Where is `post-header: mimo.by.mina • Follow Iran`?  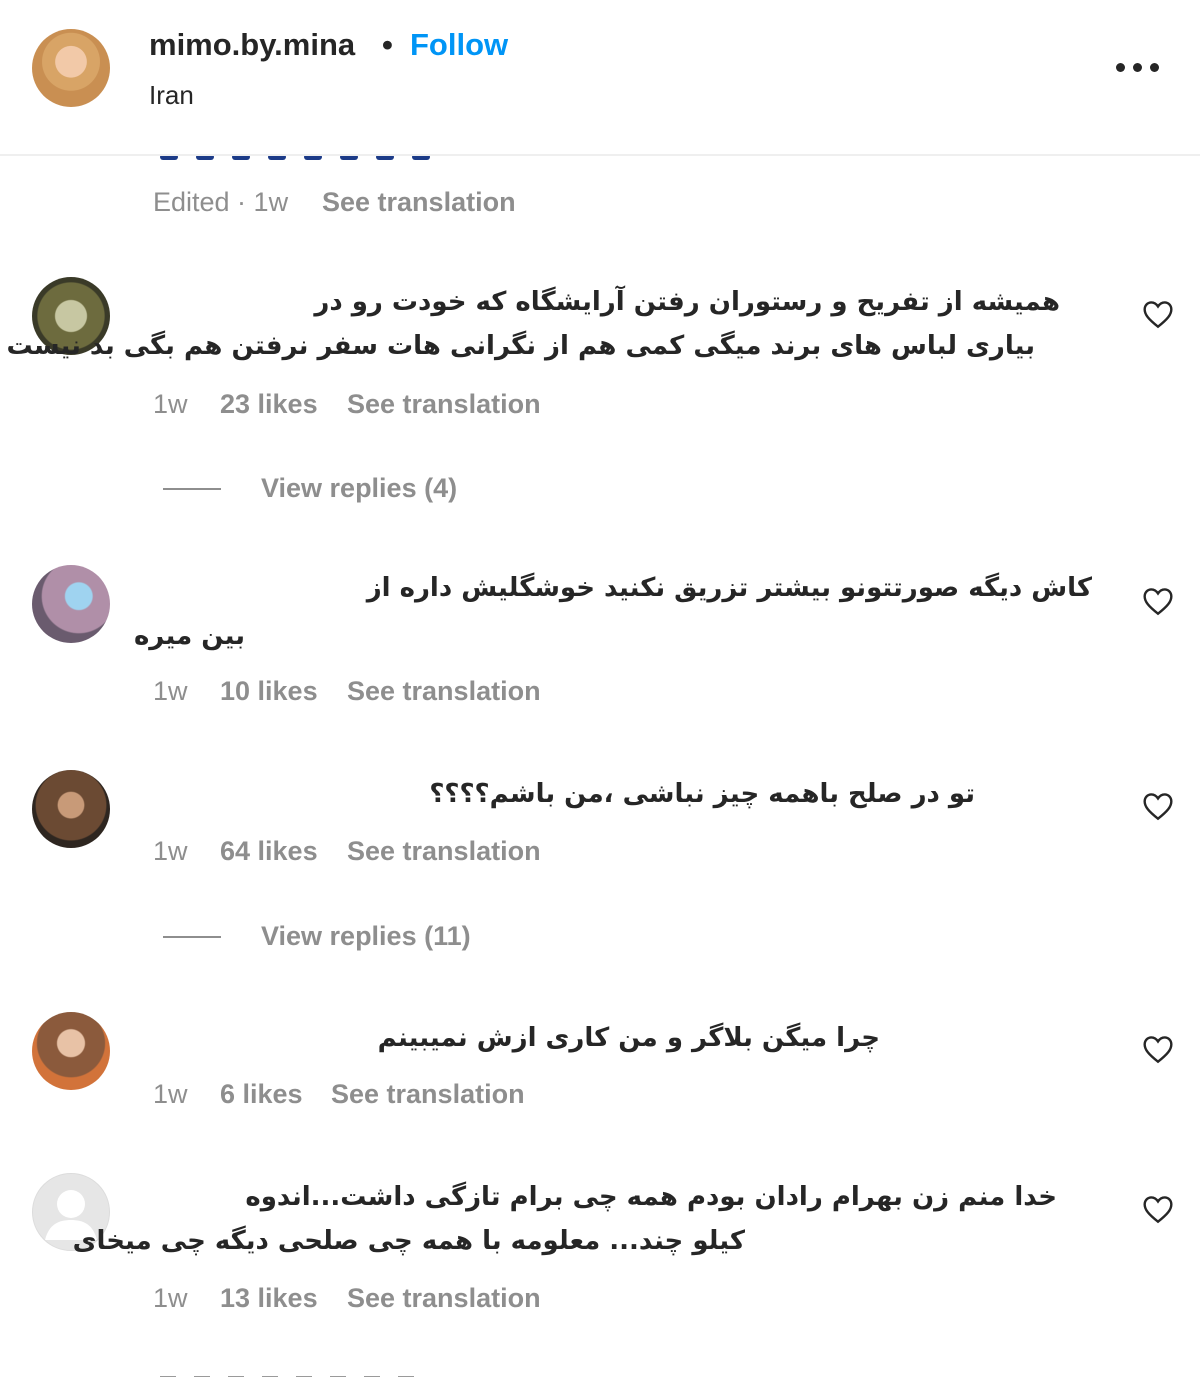
post-header: mimo.by.mina • Follow Iran is located at coordinates (600, 78).